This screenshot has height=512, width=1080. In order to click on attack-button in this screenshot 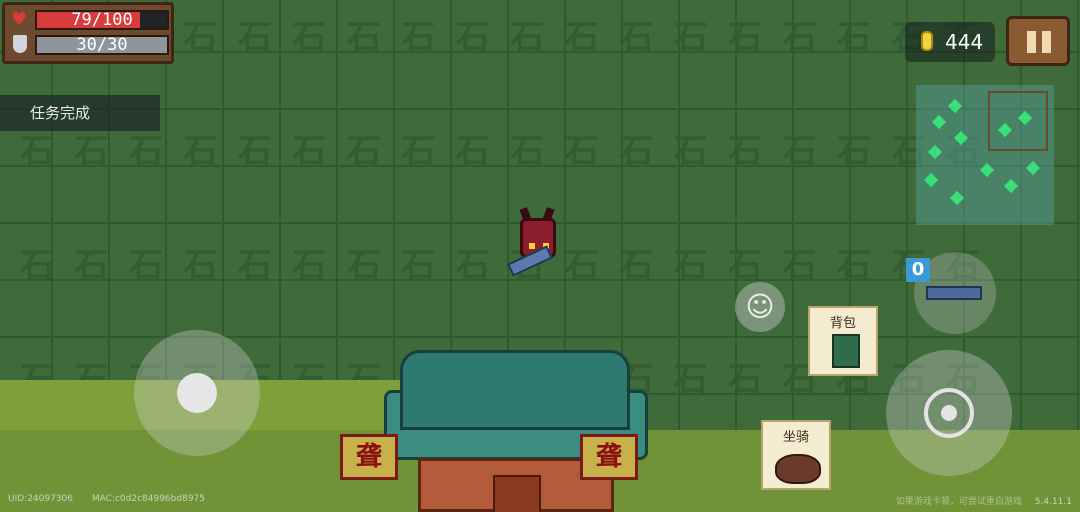, I will do `click(949, 413)`.